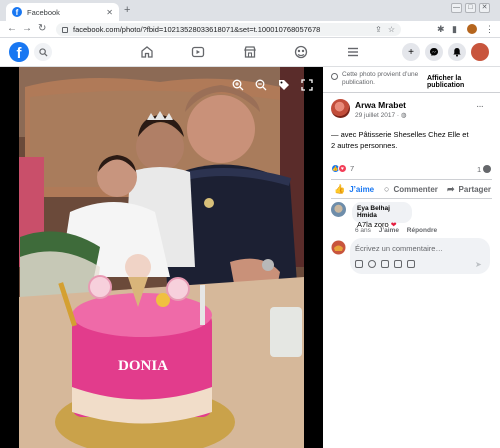 The image size is (500, 448). I want to click on fullscreen-icon, so click(307, 85).